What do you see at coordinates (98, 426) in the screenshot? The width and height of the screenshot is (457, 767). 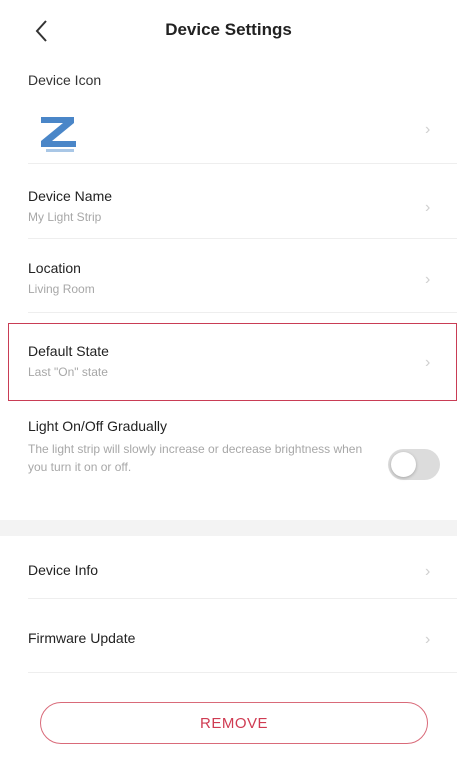 I see `gradual-label: Light On/Off Gradually` at bounding box center [98, 426].